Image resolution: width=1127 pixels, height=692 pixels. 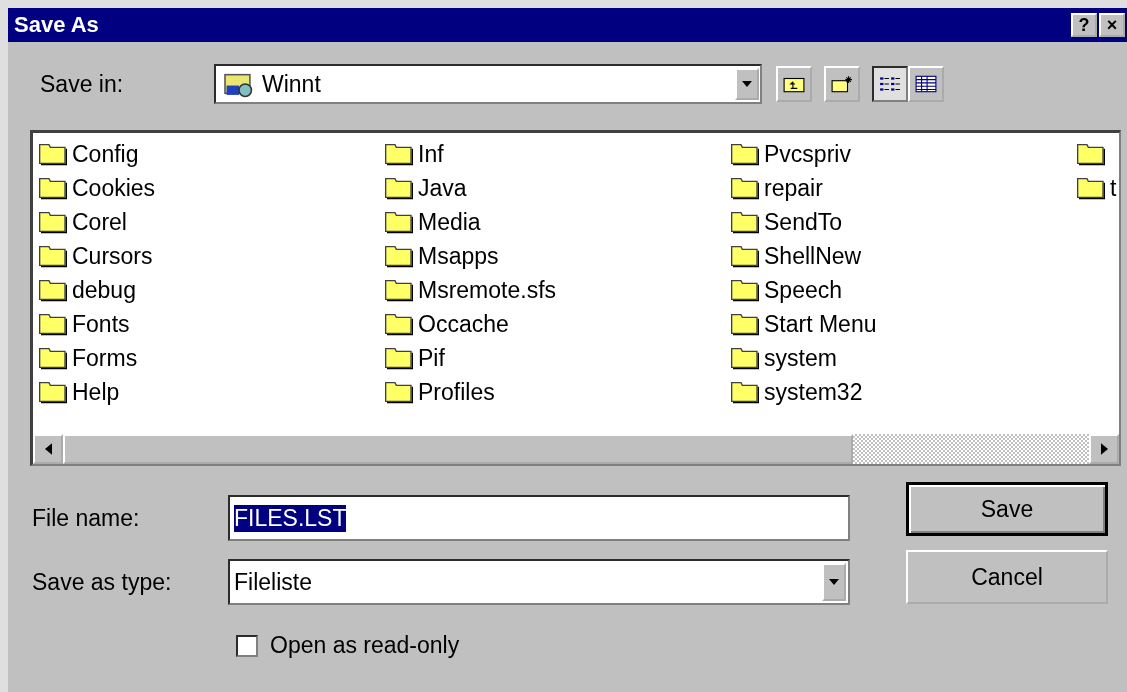 I want to click on read-only-label: Open as read-only, so click(x=365, y=645).